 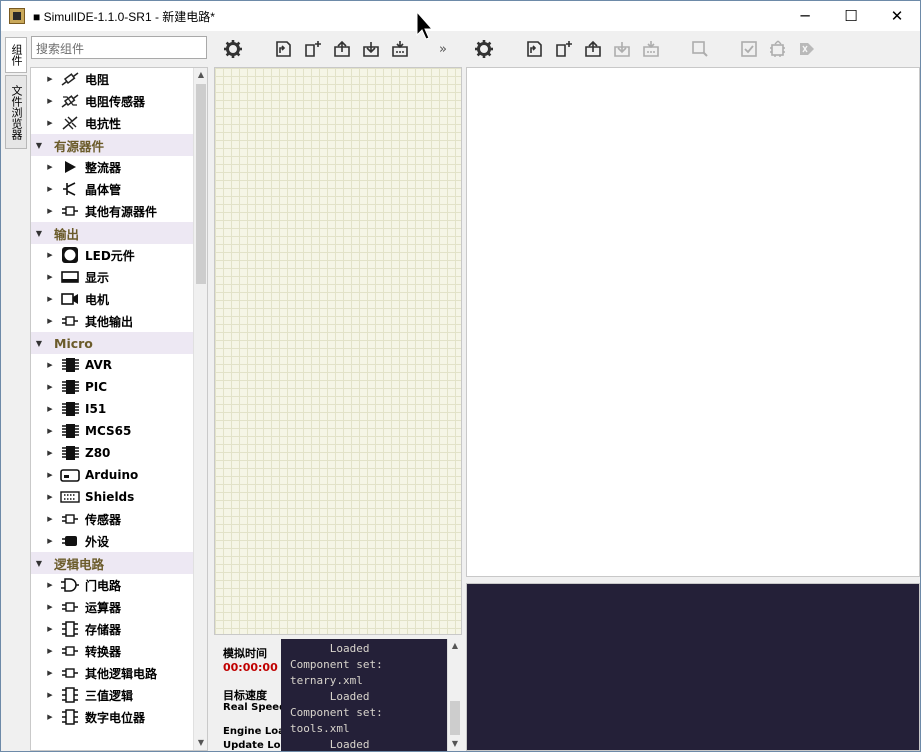 I want to click on tree-item: ▶ MCS65, so click(x=112, y=431).